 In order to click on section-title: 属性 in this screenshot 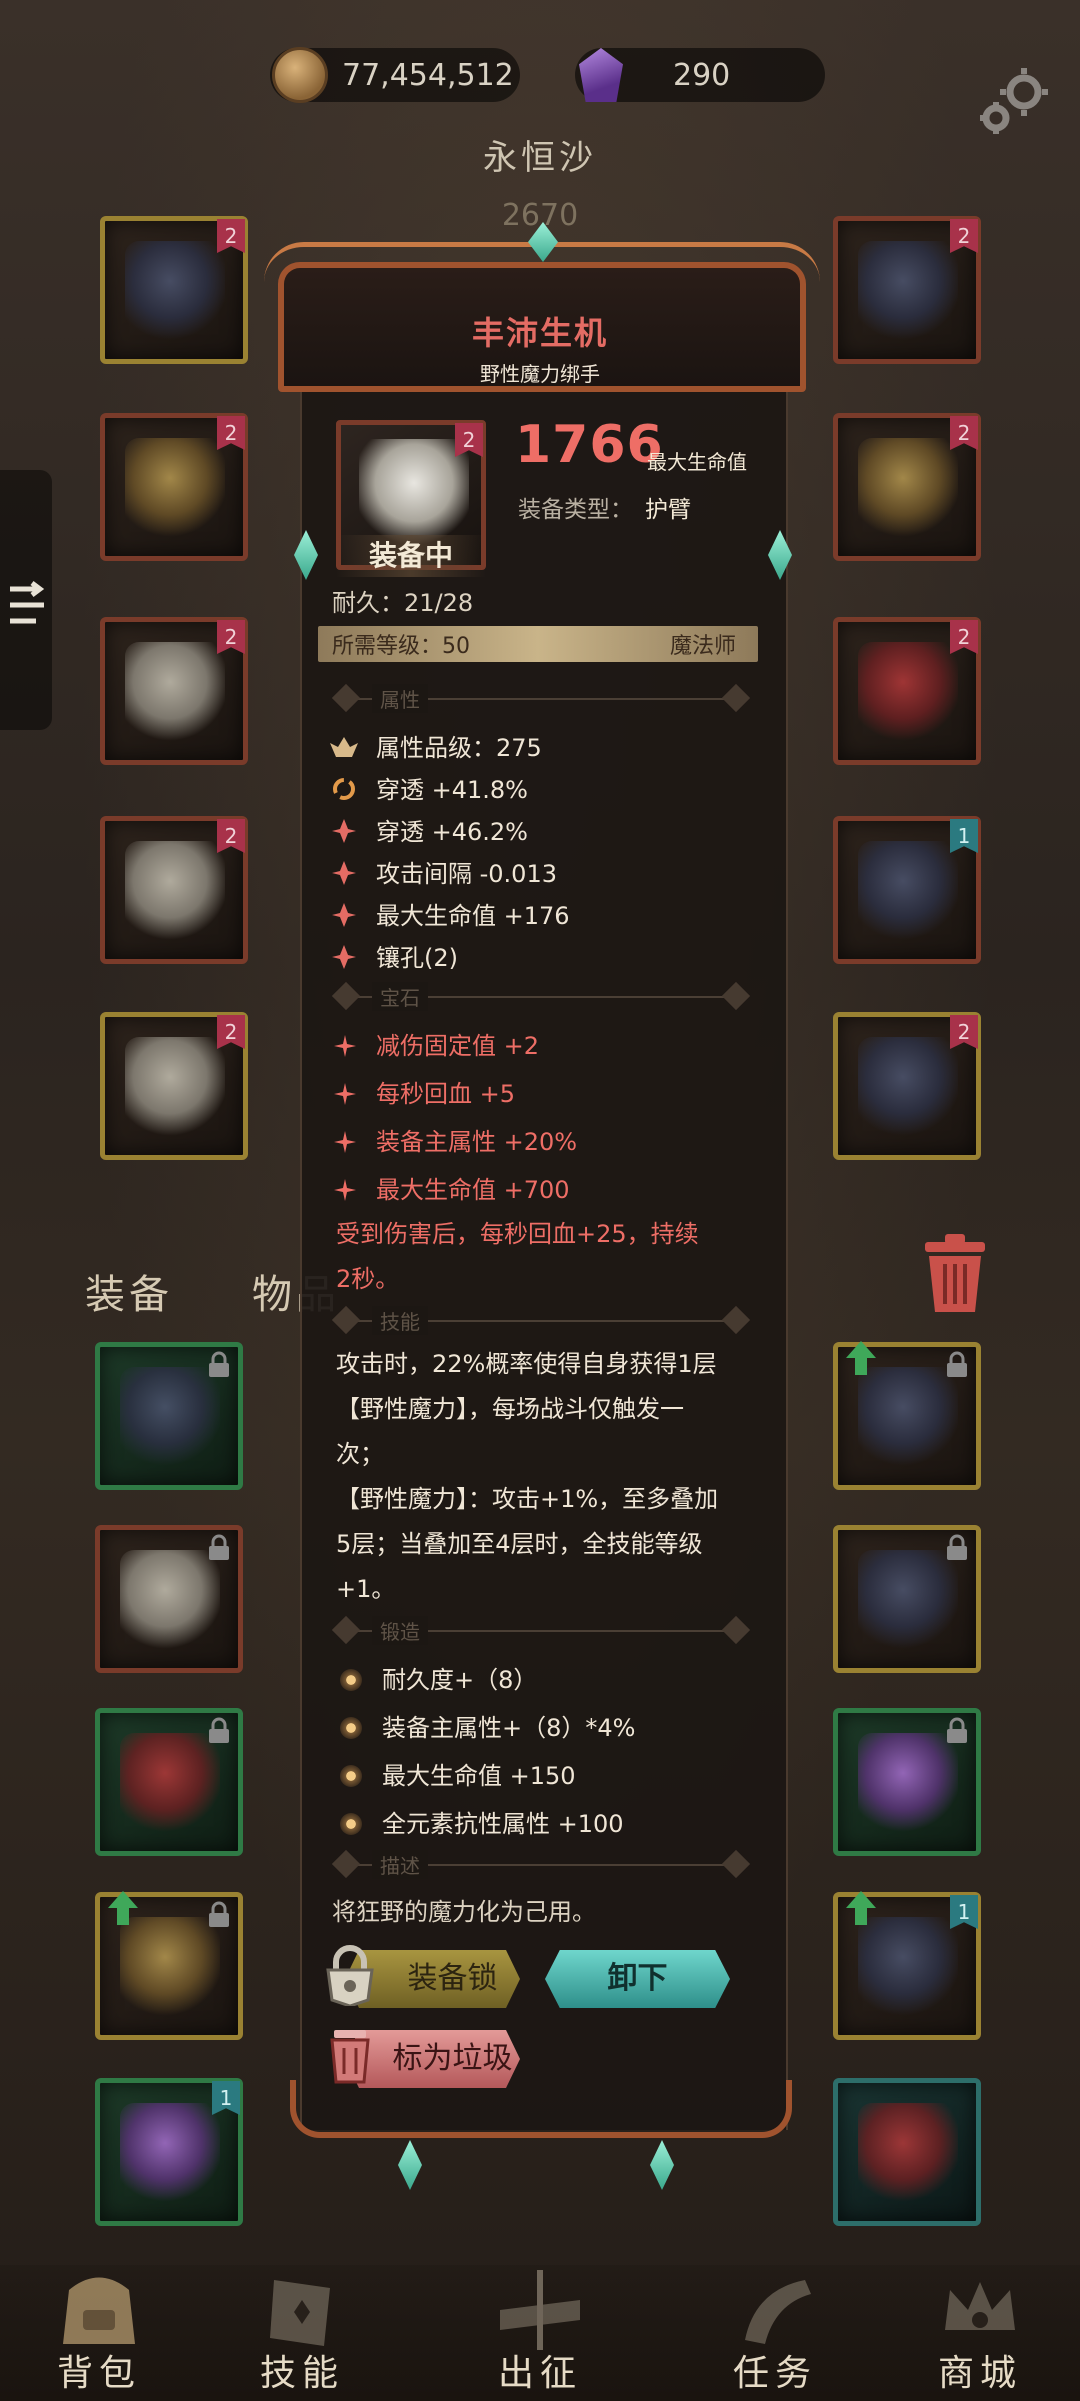, I will do `click(400, 698)`.